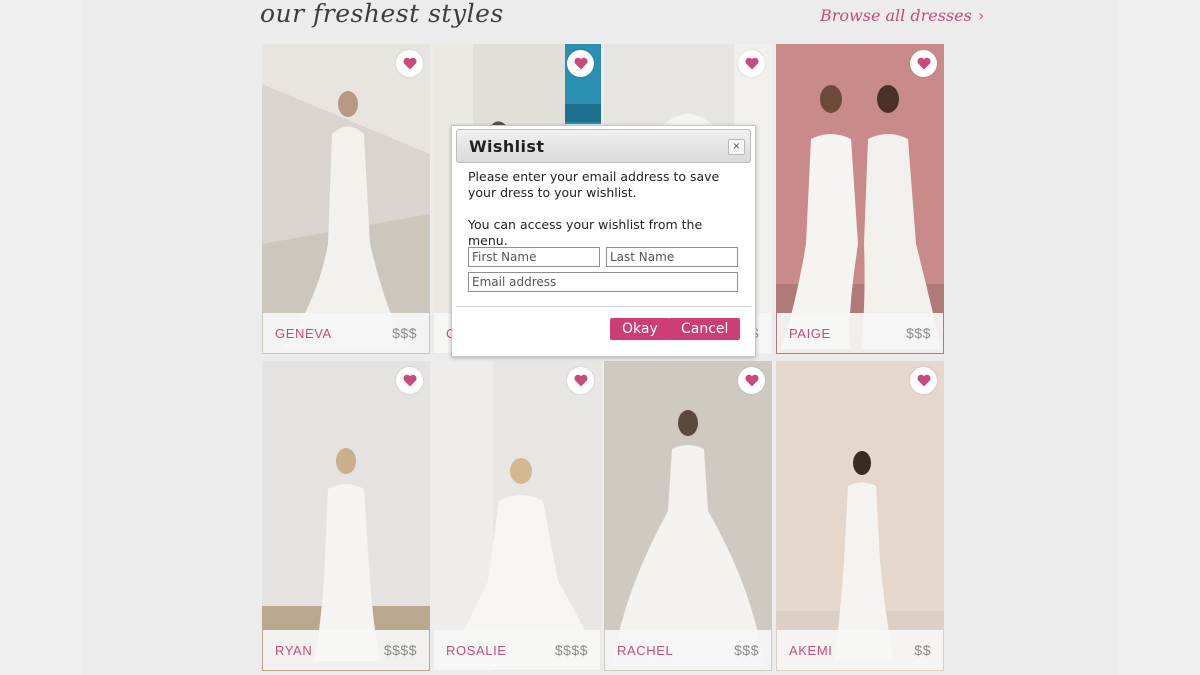 The height and width of the screenshot is (675, 1200). I want to click on dress-card-rachel: RACHEL $$$, so click(688, 516).